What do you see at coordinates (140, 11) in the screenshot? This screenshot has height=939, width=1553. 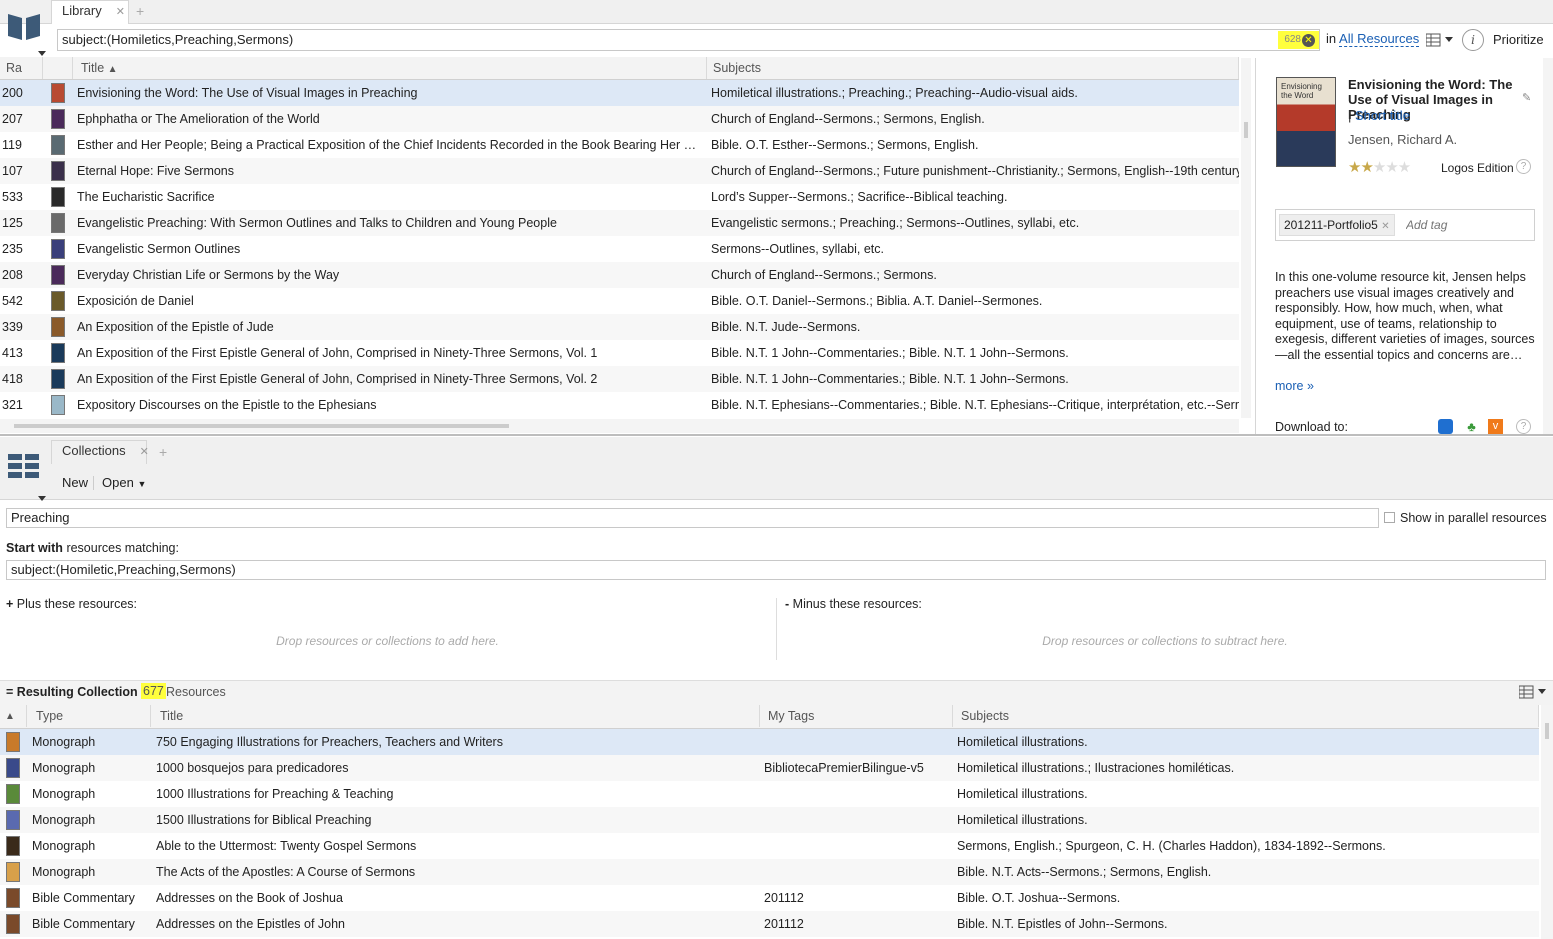 I see `add-tab-icon: +` at bounding box center [140, 11].